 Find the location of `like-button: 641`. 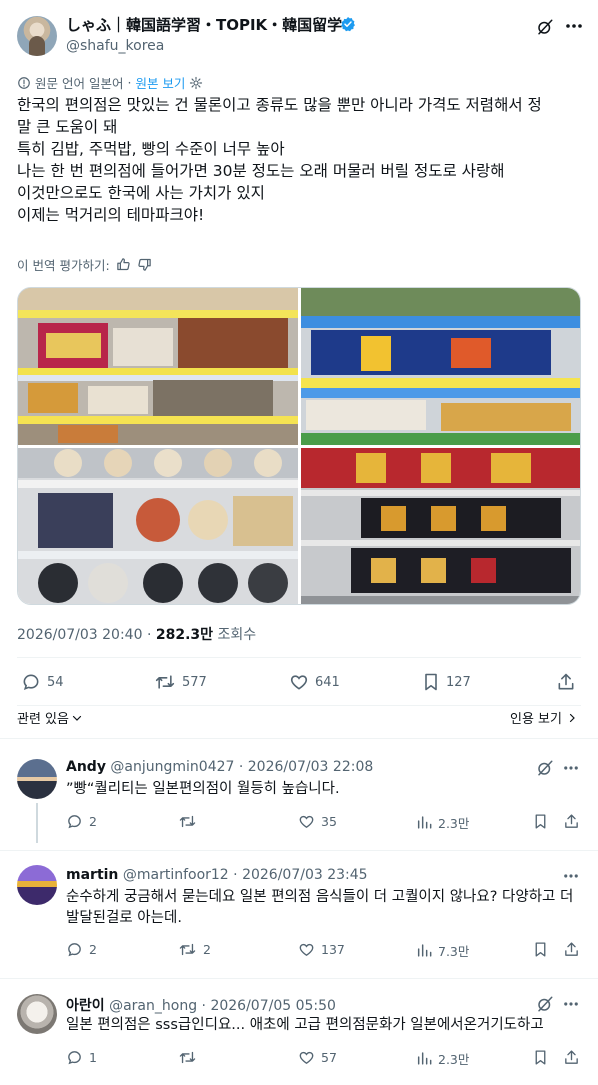

like-button: 641 is located at coordinates (314, 682).